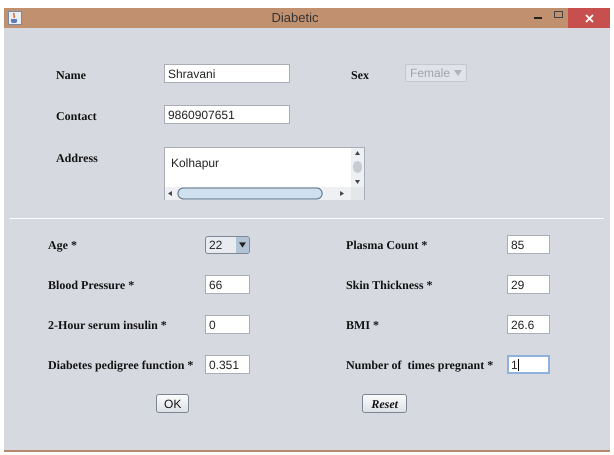 The height and width of the screenshot is (455, 614). What do you see at coordinates (420, 365) in the screenshot?
I see `field-label: Number of times pregnant *` at bounding box center [420, 365].